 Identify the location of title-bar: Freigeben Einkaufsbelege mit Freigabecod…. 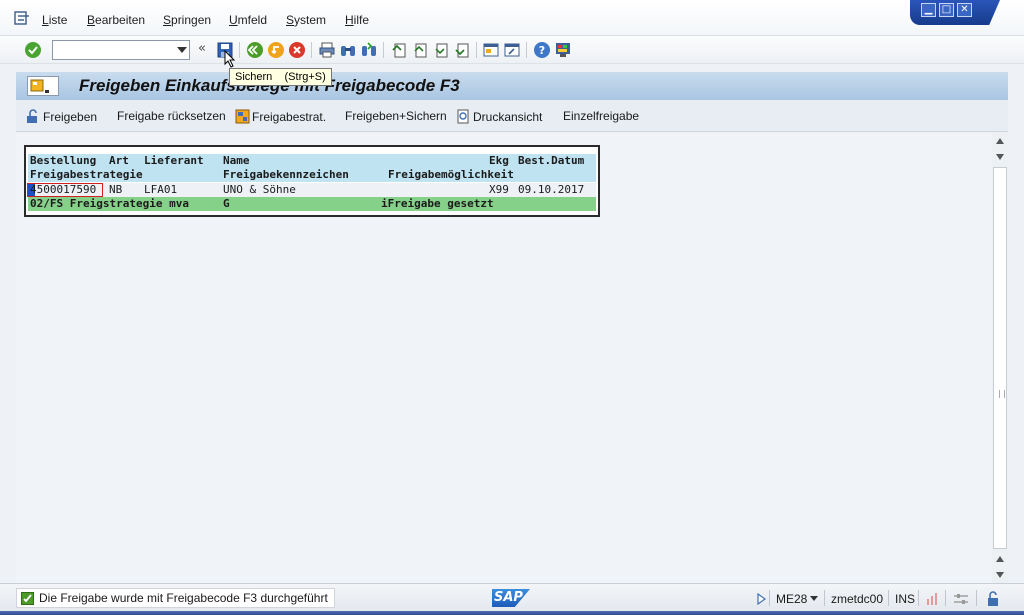
(512, 86).